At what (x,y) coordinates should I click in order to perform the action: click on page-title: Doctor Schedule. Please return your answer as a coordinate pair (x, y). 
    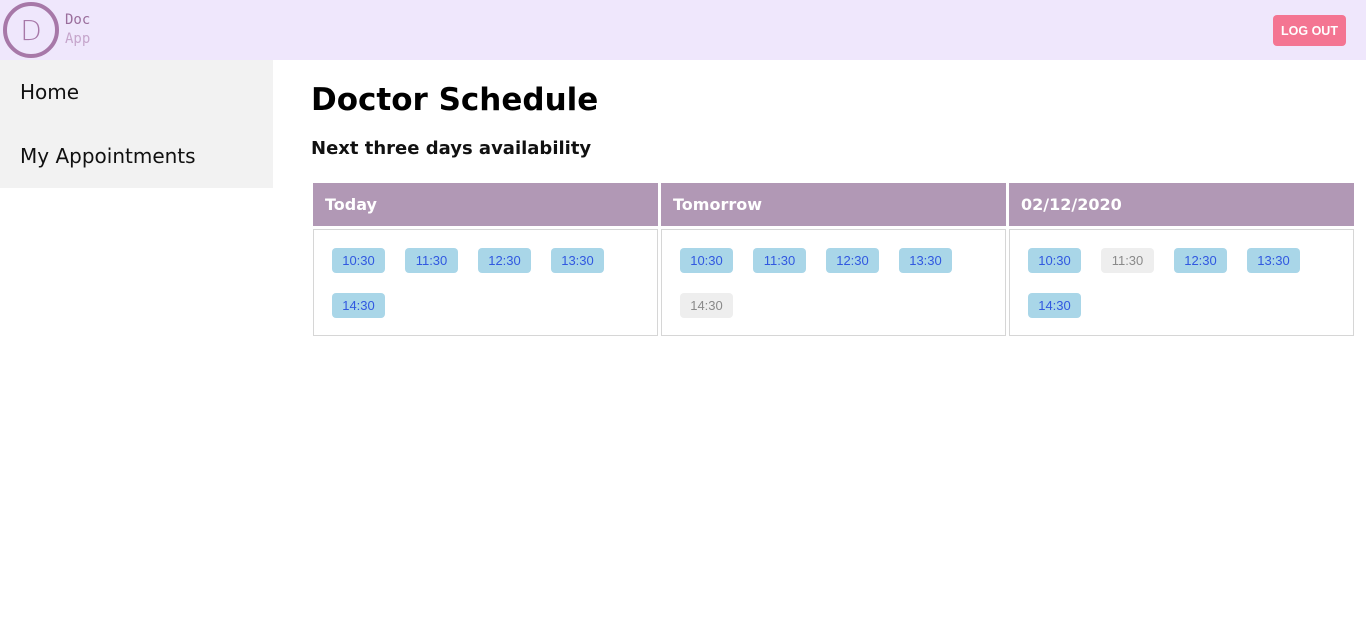
    Looking at the image, I should click on (455, 100).